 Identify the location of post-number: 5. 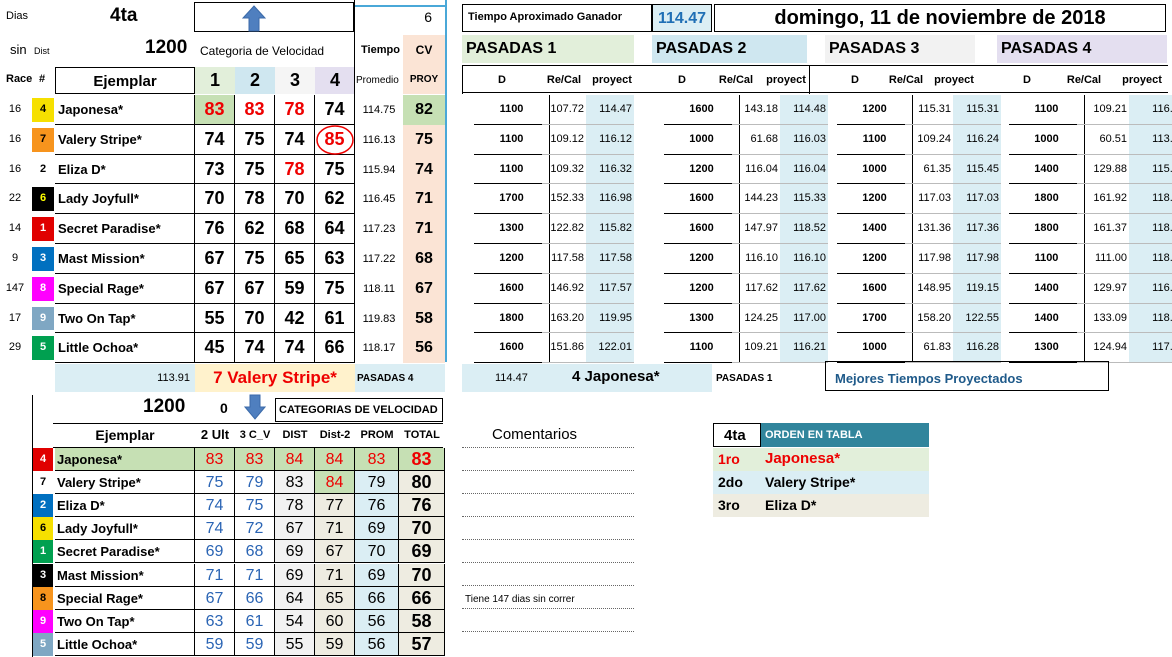
(43, 348).